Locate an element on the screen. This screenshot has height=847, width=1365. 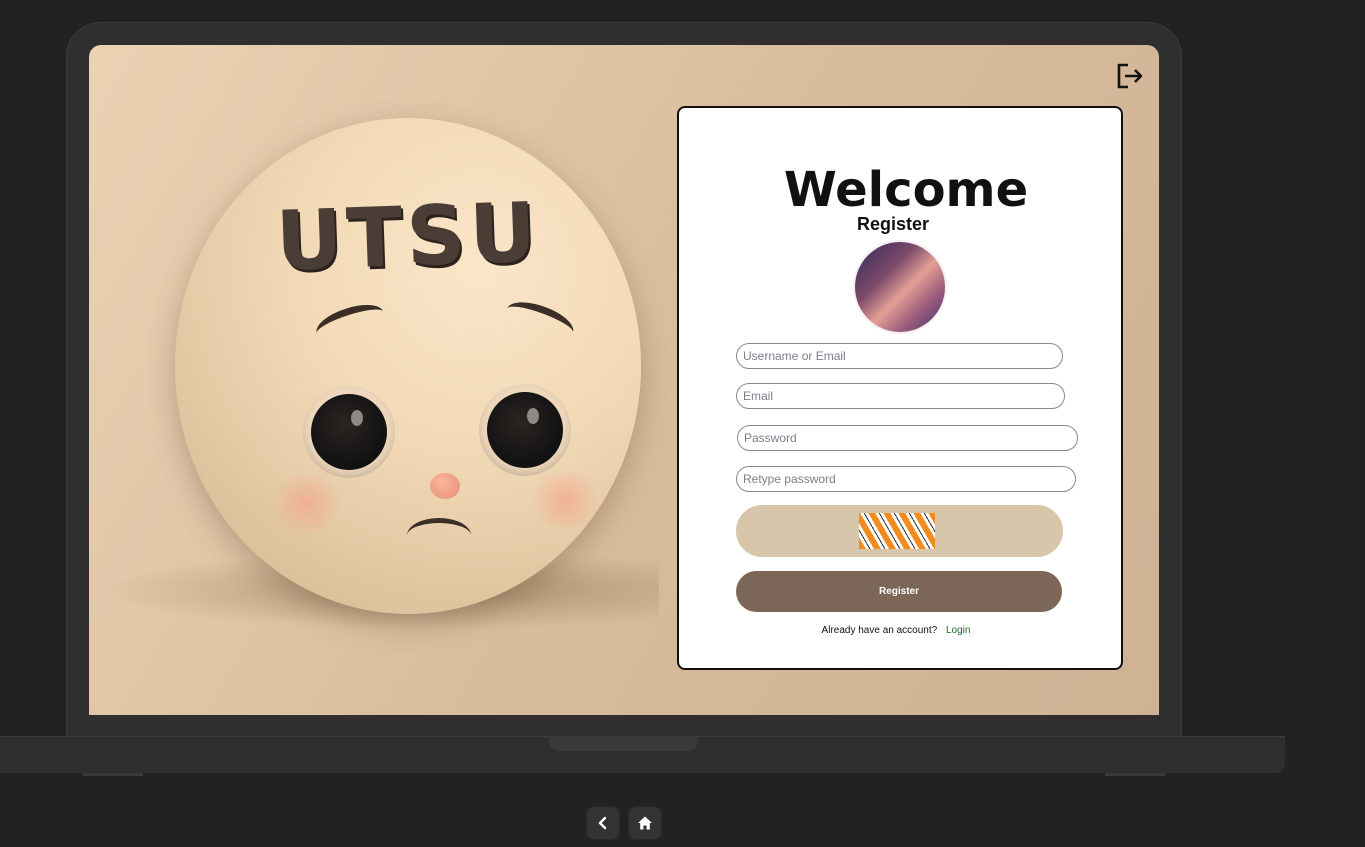
register-button: Register is located at coordinates (899, 591).